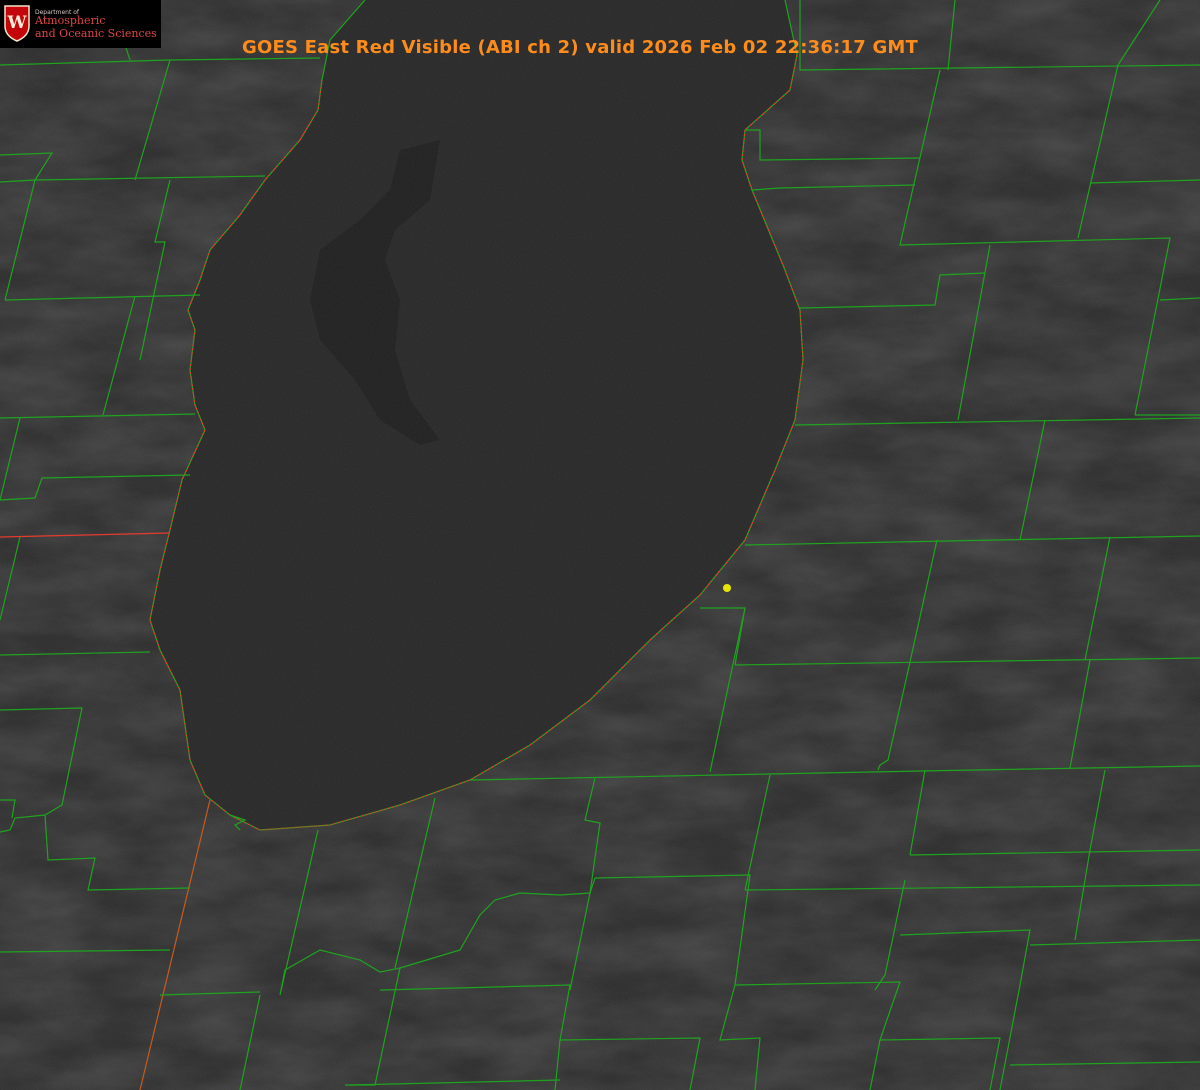 The height and width of the screenshot is (1090, 1200). I want to click on logo-line-1: Atmospheric, so click(70, 20).